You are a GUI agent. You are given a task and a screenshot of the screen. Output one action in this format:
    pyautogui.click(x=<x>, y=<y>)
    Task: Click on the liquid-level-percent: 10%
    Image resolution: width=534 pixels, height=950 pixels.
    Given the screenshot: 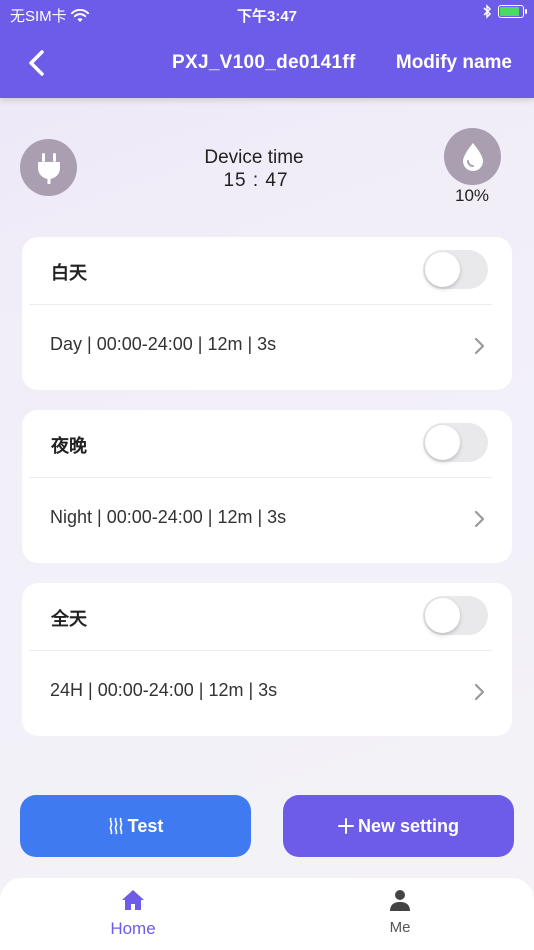 What is the action you would take?
    pyautogui.click(x=472, y=195)
    